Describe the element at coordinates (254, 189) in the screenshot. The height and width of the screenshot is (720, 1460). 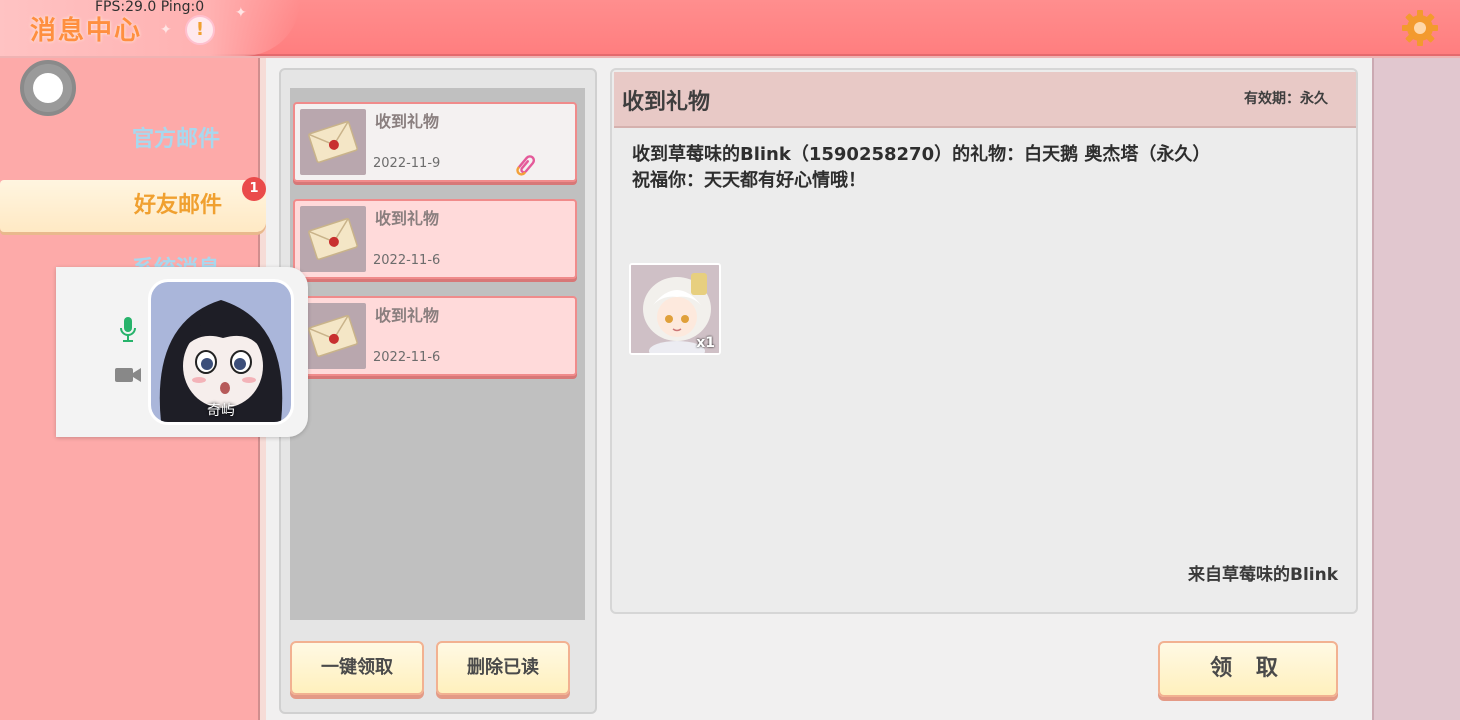
I see `unread-badge: 1` at that location.